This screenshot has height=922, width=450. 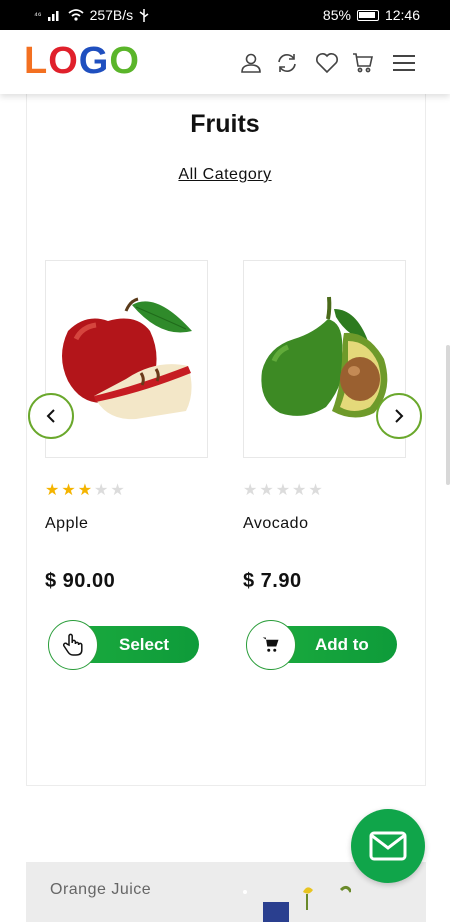 What do you see at coordinates (225, 15) in the screenshot?
I see `status-bar: ⁴⁶ 257B/s 85% 12:46` at bounding box center [225, 15].